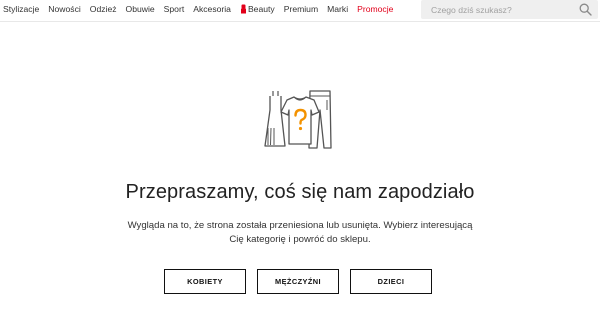 The image size is (600, 316). I want to click on nav-item-premium: Premium, so click(301, 9).